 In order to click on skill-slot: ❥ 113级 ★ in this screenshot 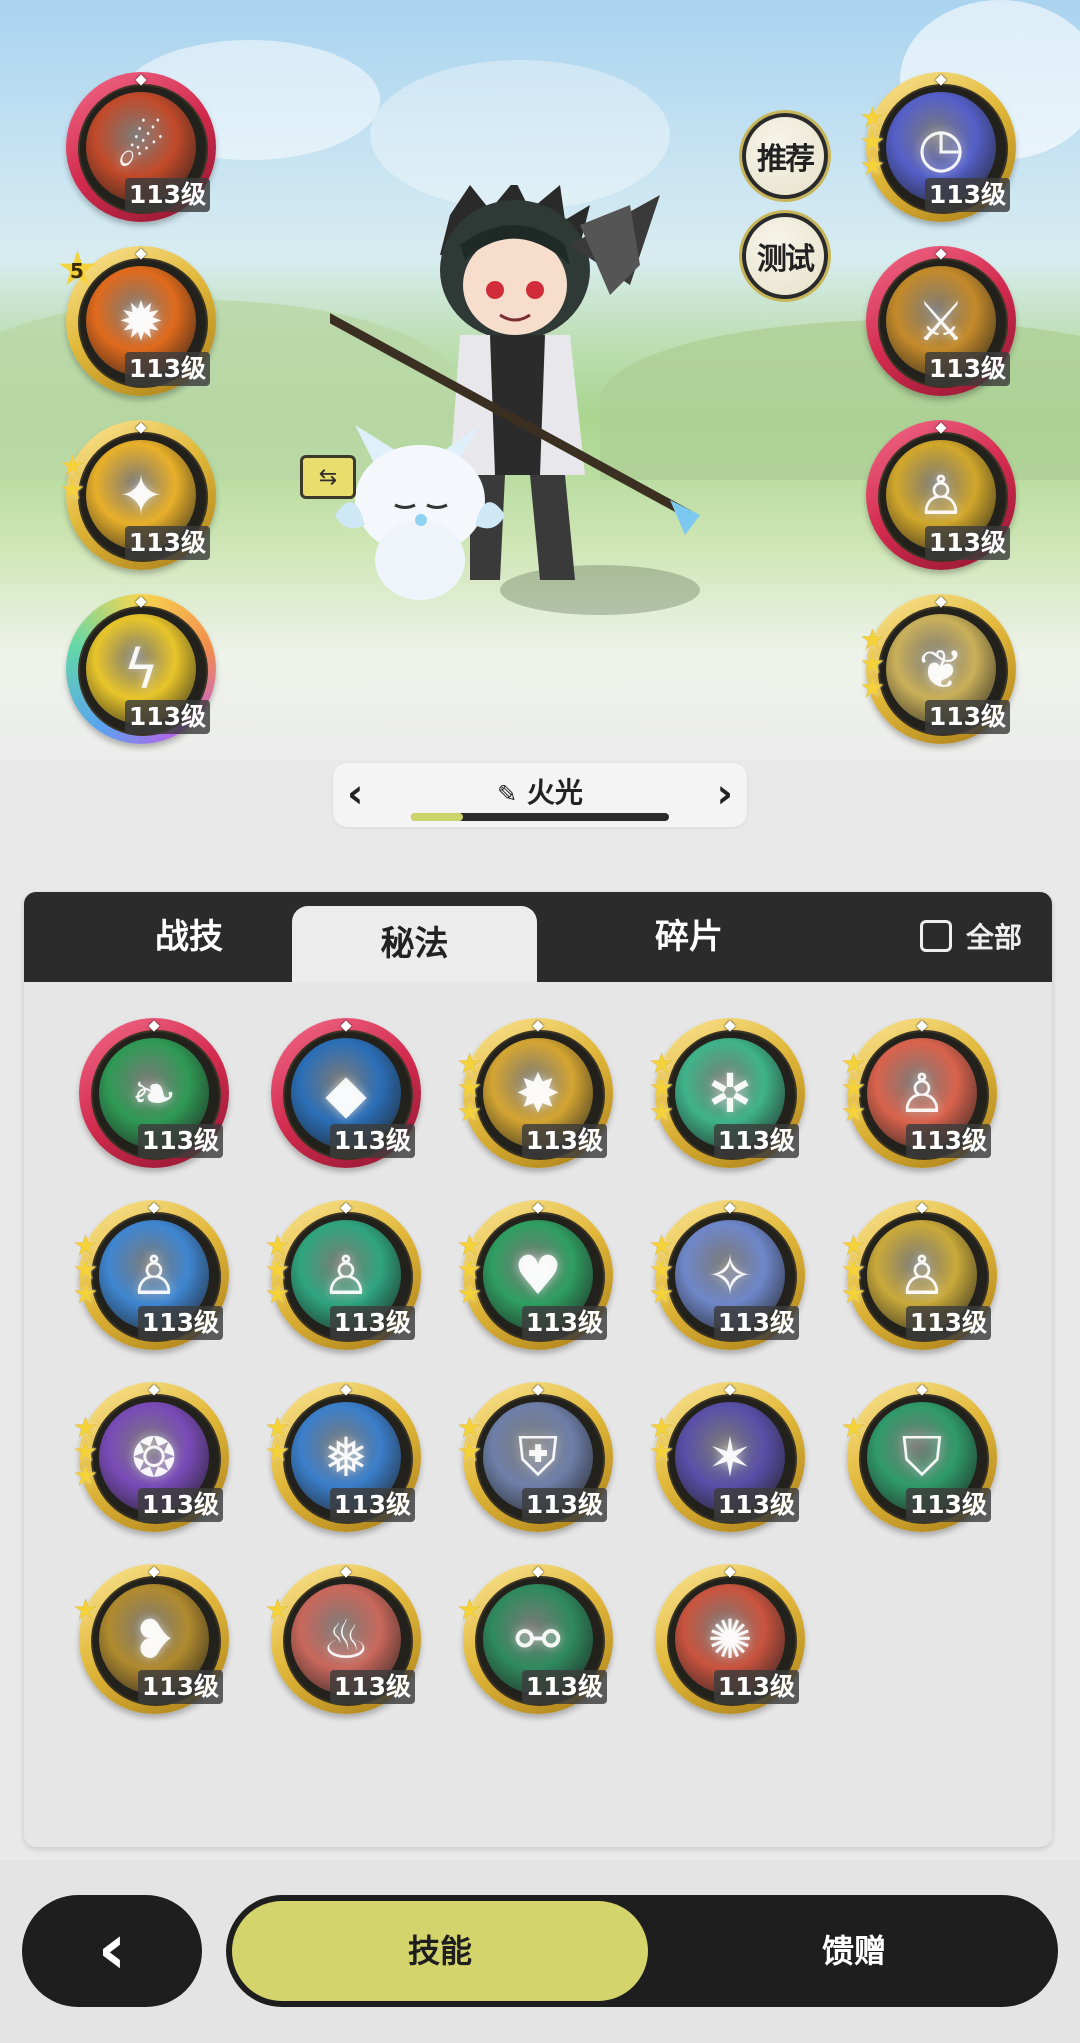, I will do `click(151, 1639)`.